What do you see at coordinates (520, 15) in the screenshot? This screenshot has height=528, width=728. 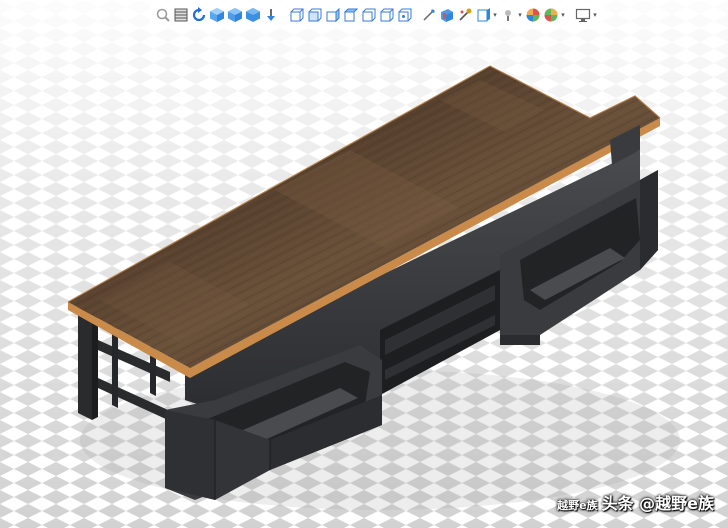 I see `lights-dropdown: ▾` at bounding box center [520, 15].